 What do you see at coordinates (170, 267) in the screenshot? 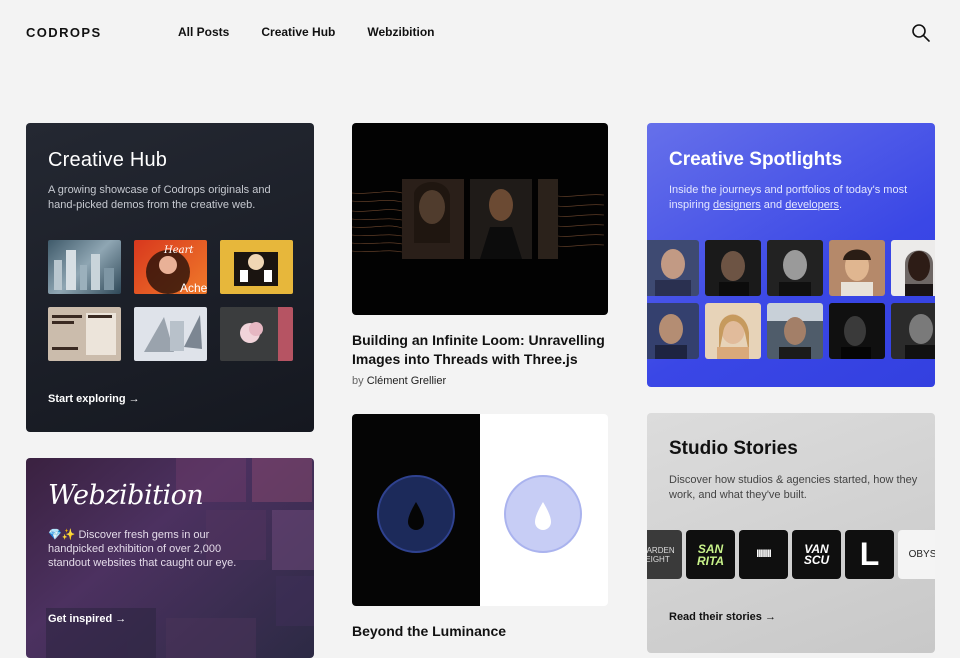
I see `thumbnail-heart-ache: Heart Ache` at bounding box center [170, 267].